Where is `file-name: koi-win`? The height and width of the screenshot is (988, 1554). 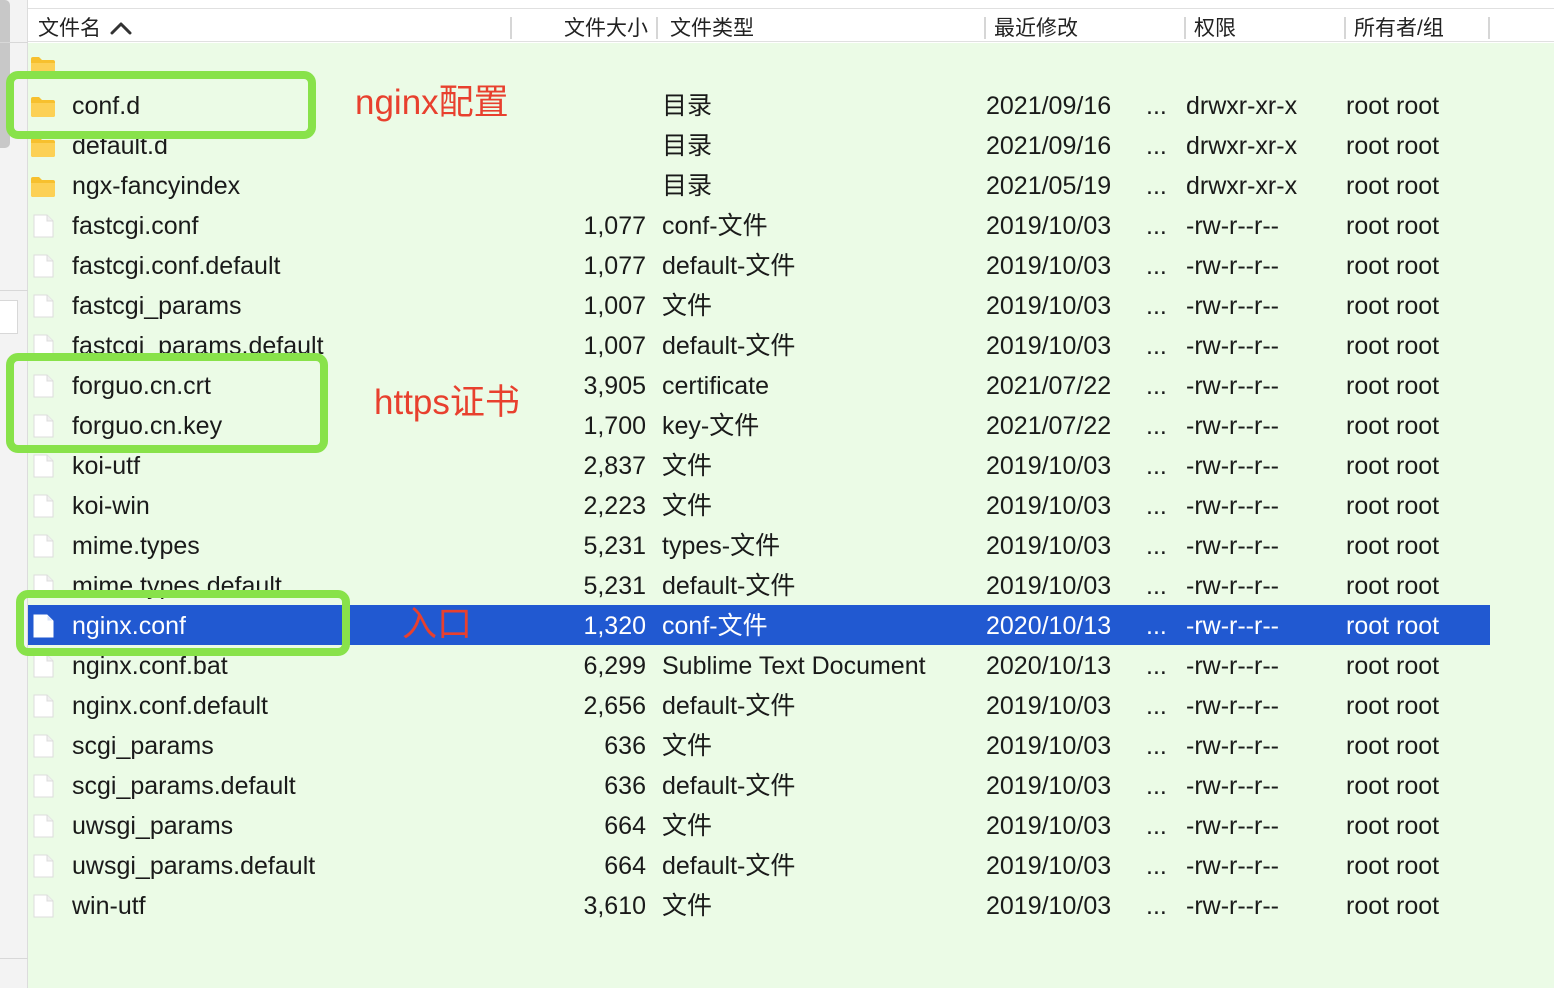
file-name: koi-win is located at coordinates (111, 506).